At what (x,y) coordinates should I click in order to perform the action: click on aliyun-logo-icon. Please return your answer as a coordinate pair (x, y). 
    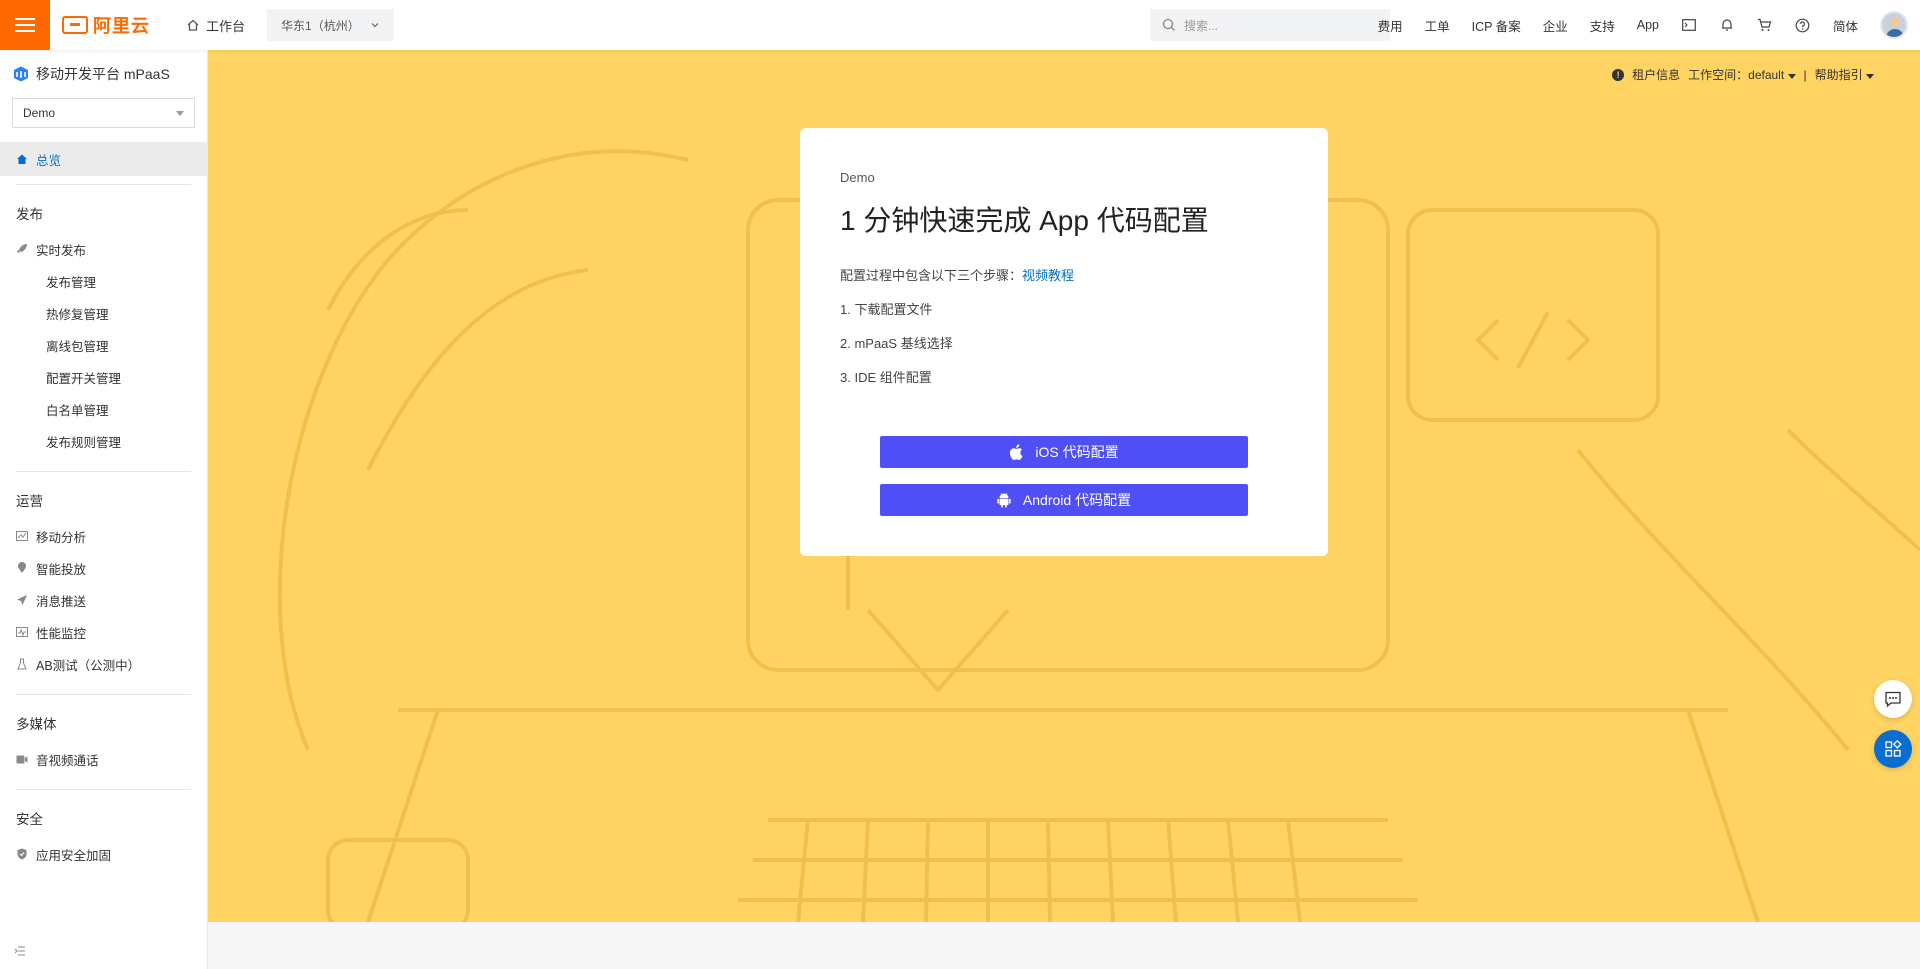
    Looking at the image, I should click on (75, 25).